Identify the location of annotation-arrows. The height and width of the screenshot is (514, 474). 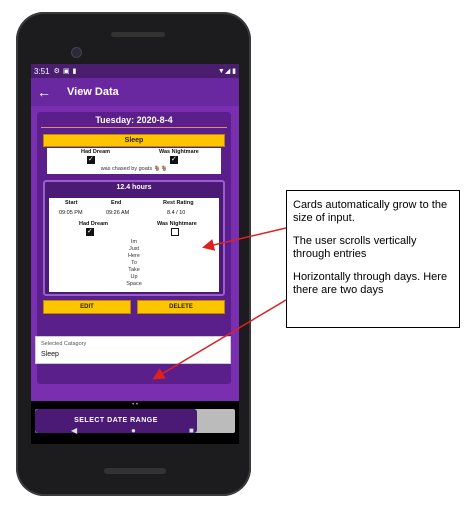
(219, 303).